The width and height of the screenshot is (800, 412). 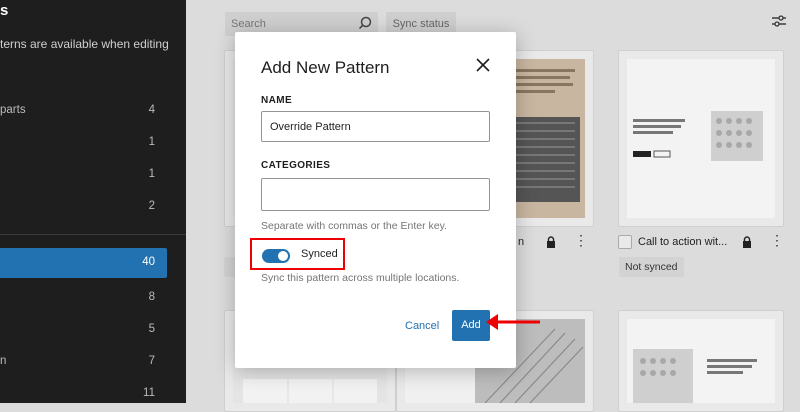 I want to click on sidebar-item: 5, so click(x=83, y=330).